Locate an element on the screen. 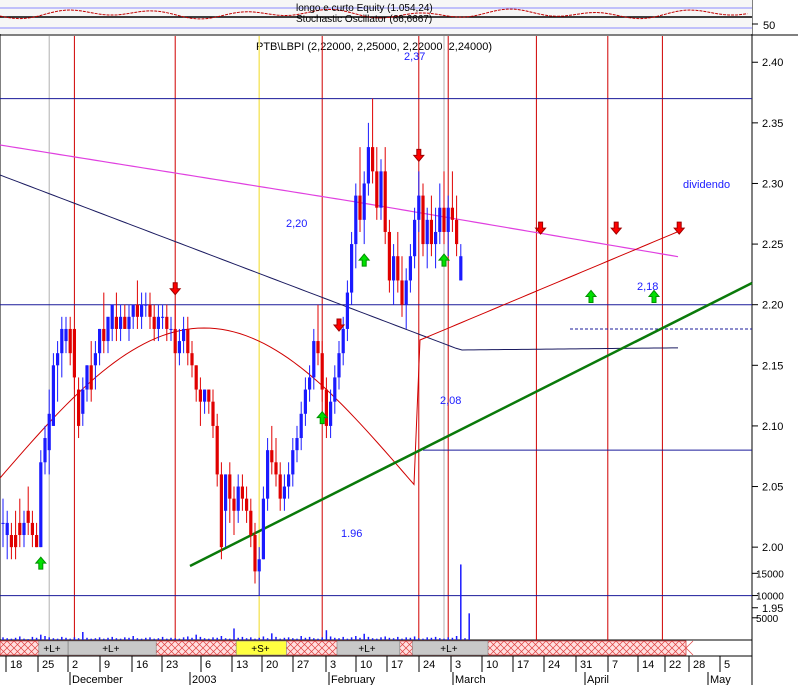  signal-band-label: +S+ is located at coordinates (260, 649).